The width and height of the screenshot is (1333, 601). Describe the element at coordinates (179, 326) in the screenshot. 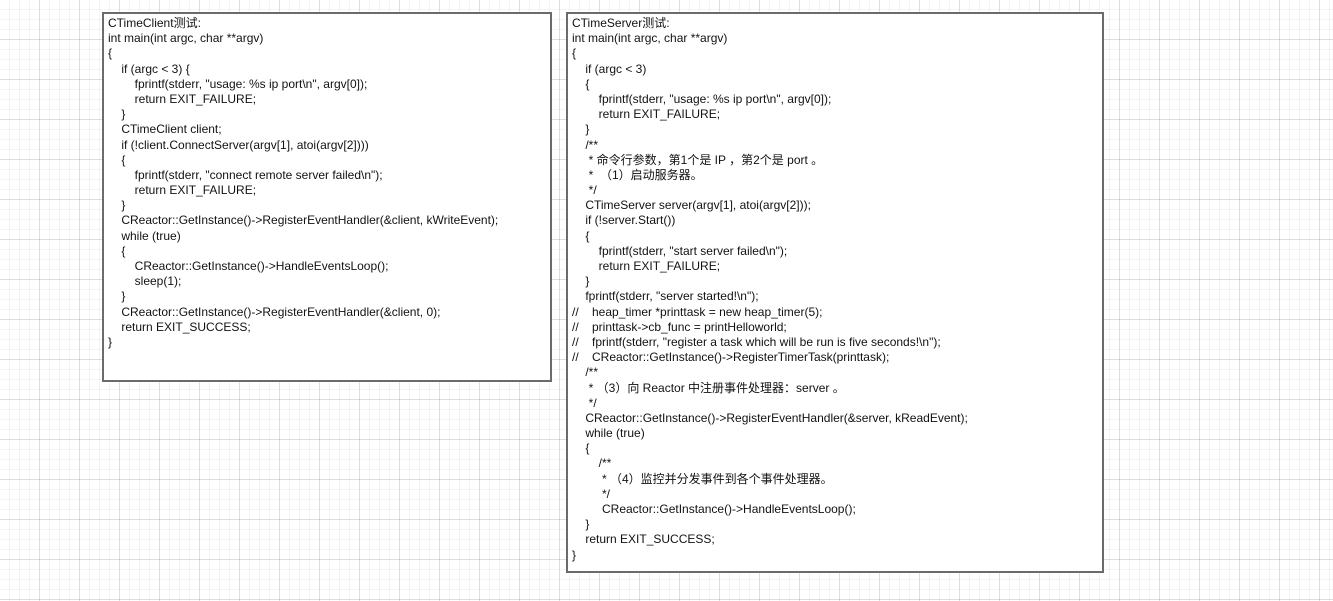

I see `client-code-line: return EXIT_SUCCESS;` at that location.